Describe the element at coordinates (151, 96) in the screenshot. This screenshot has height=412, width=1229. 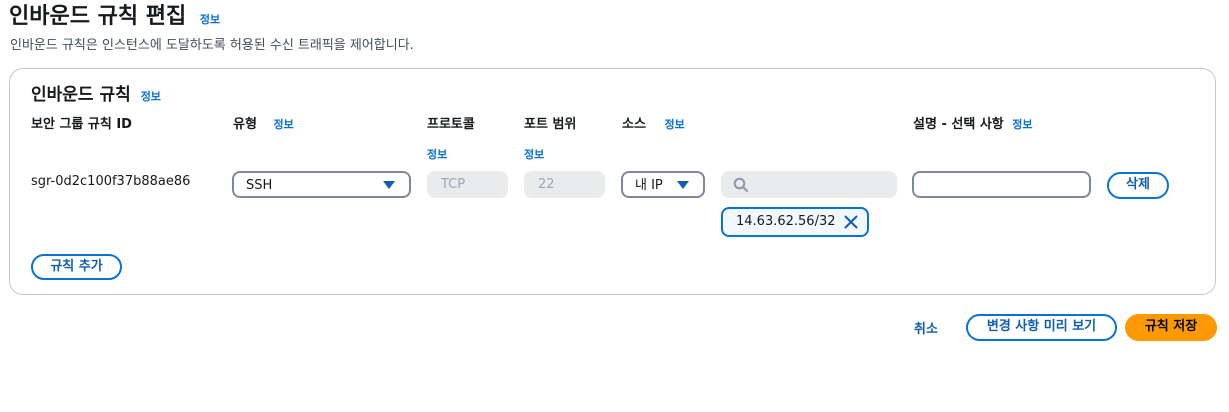
I see `panel-info-link: 정보` at that location.